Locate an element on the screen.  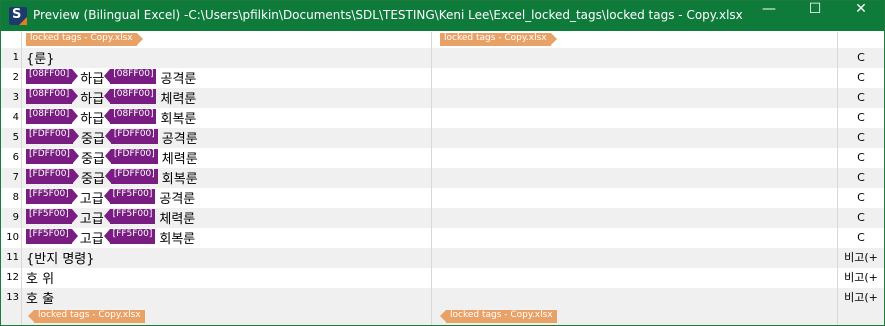
file-open-tag-target: locked tags - Copy.xlsx is located at coordinates (498, 39).